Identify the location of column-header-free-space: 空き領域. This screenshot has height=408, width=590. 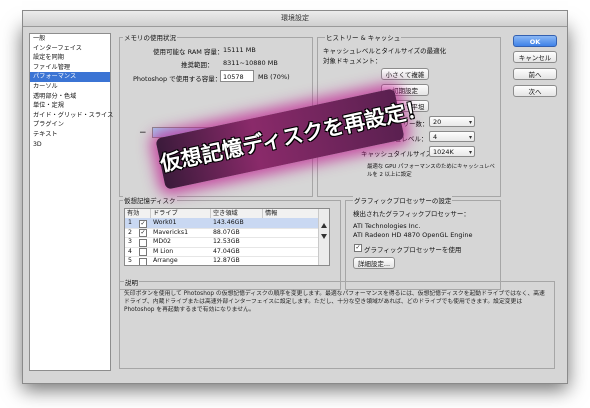
(237, 213).